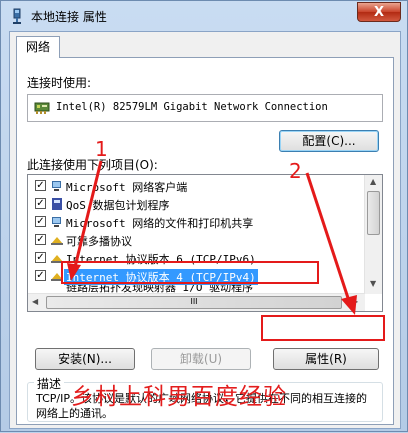 Image resolution: width=408 pixels, height=433 pixels. I want to click on protocol-icon, so click(57, 241).